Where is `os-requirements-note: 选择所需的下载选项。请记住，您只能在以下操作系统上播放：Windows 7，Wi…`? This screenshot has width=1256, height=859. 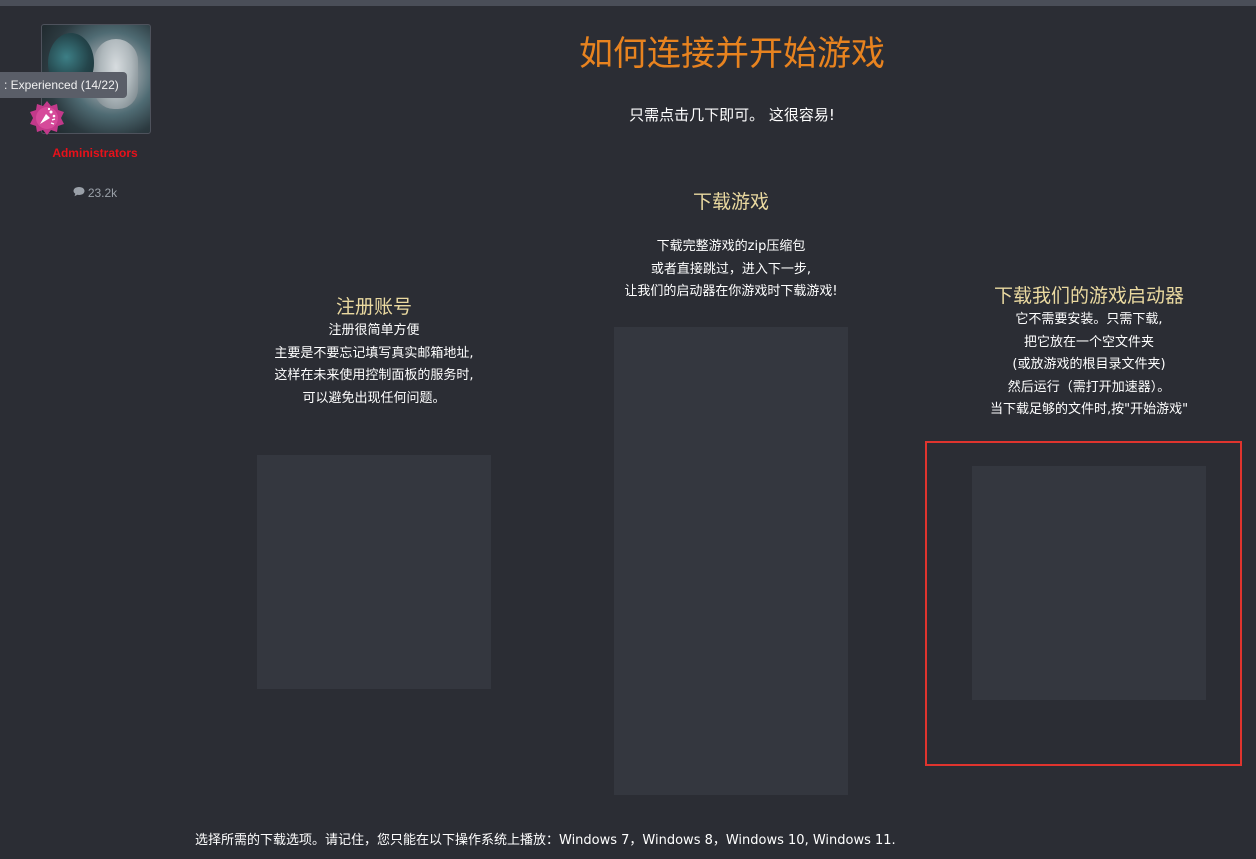
os-requirements-note: 选择所需的下载选项。请记住，您只能在以下操作系统上播放：Windows 7，Wi… is located at coordinates (545, 840).